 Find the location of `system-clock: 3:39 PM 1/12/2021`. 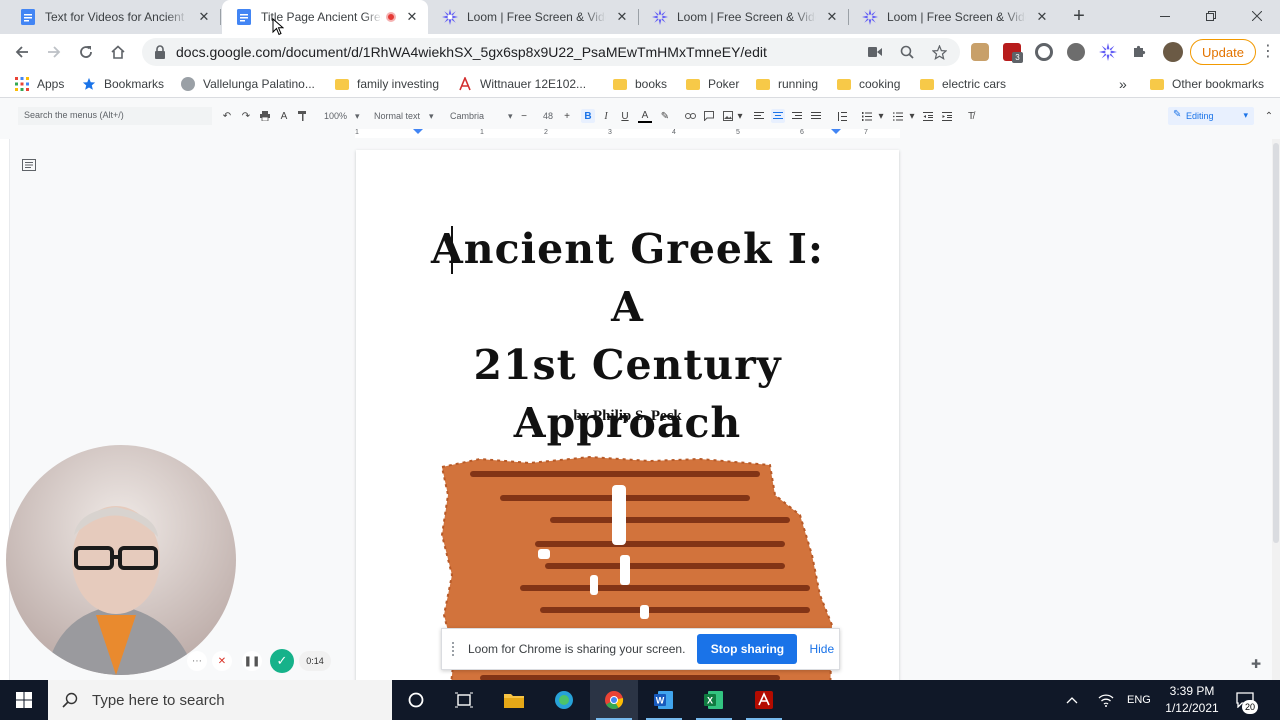

system-clock: 3:39 PM 1/12/2021 is located at coordinates (1192, 700).